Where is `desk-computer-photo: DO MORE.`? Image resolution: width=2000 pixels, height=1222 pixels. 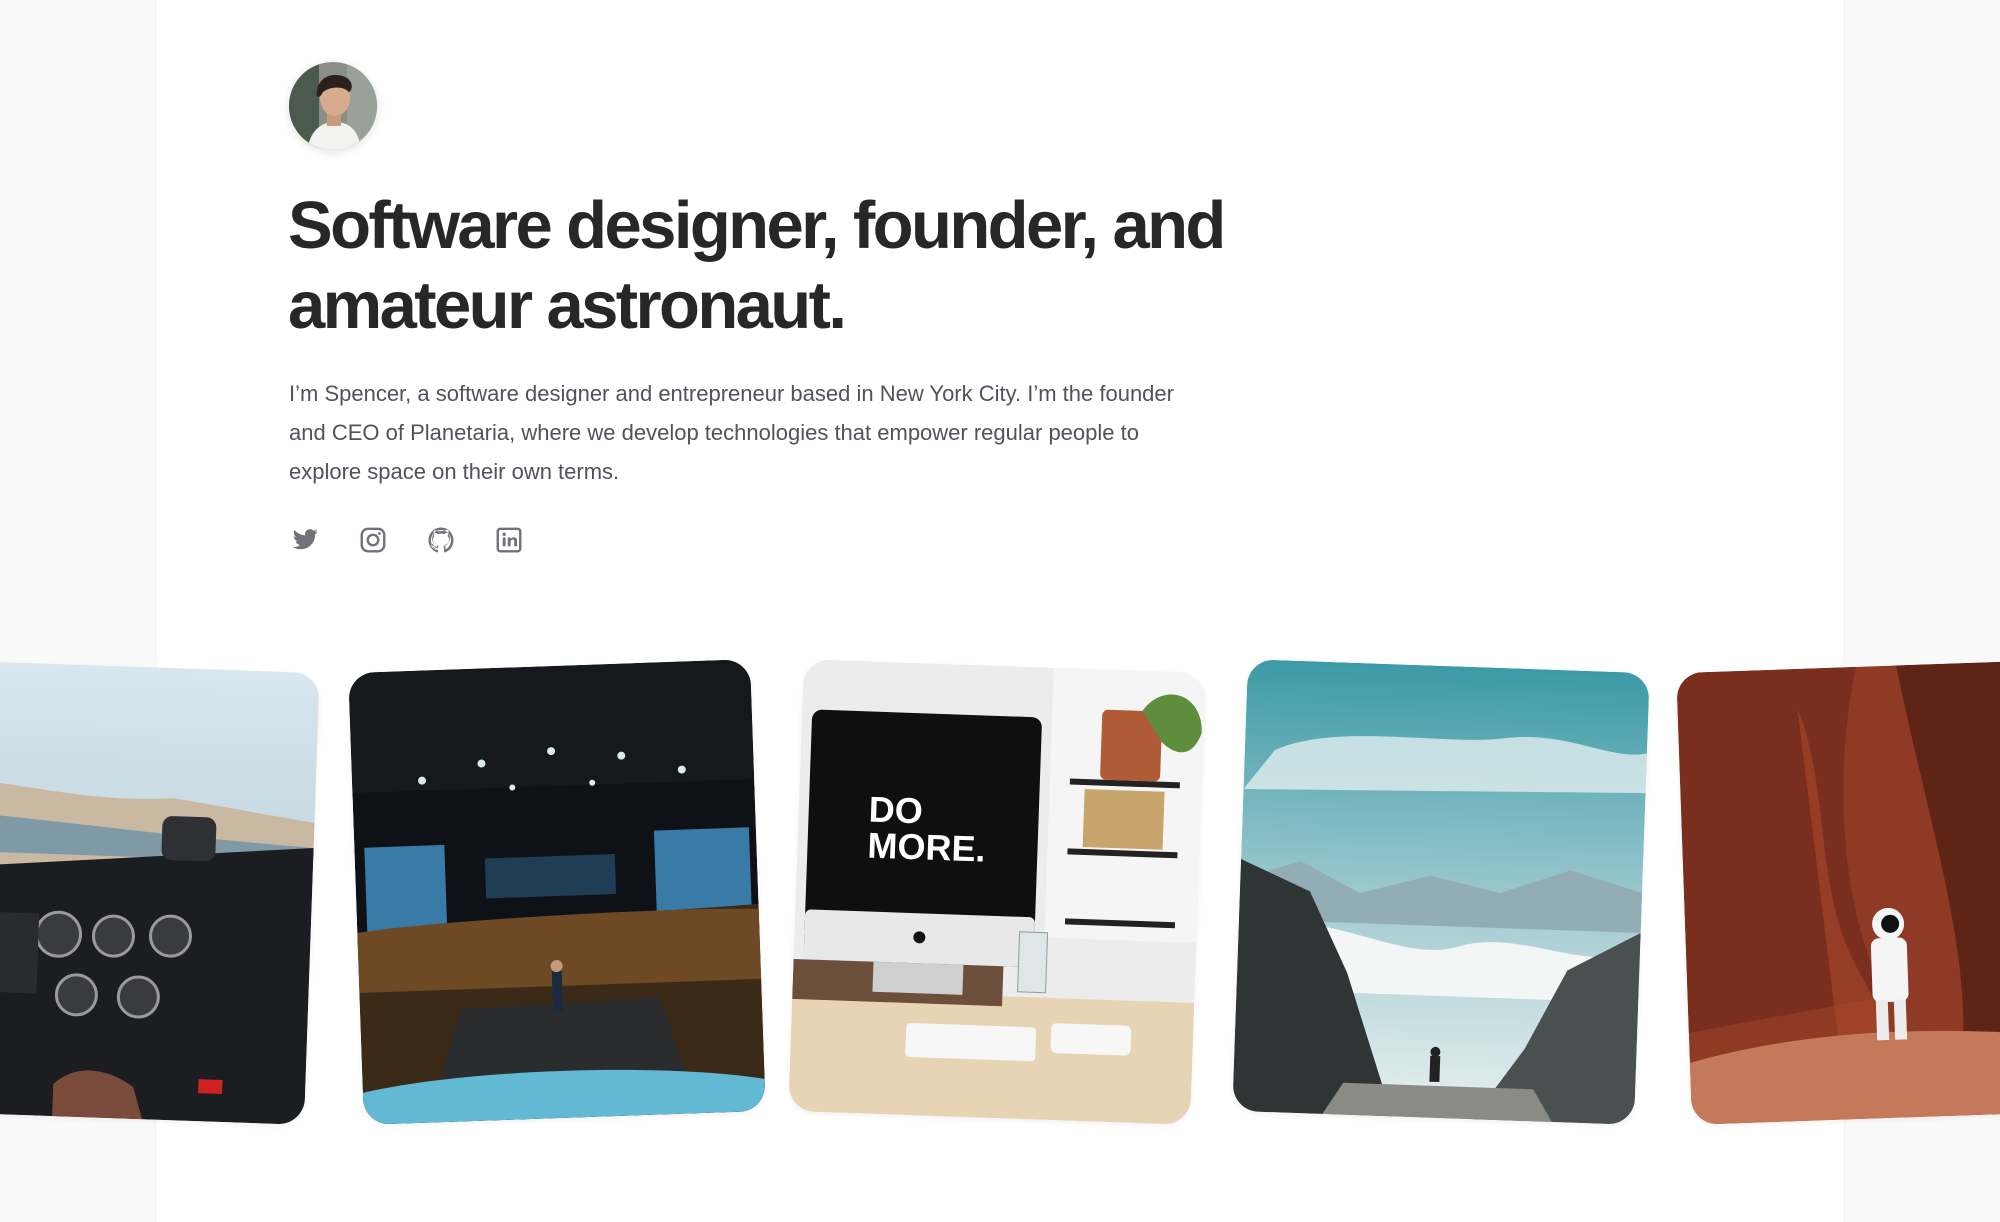 desk-computer-photo: DO MORE. is located at coordinates (997, 892).